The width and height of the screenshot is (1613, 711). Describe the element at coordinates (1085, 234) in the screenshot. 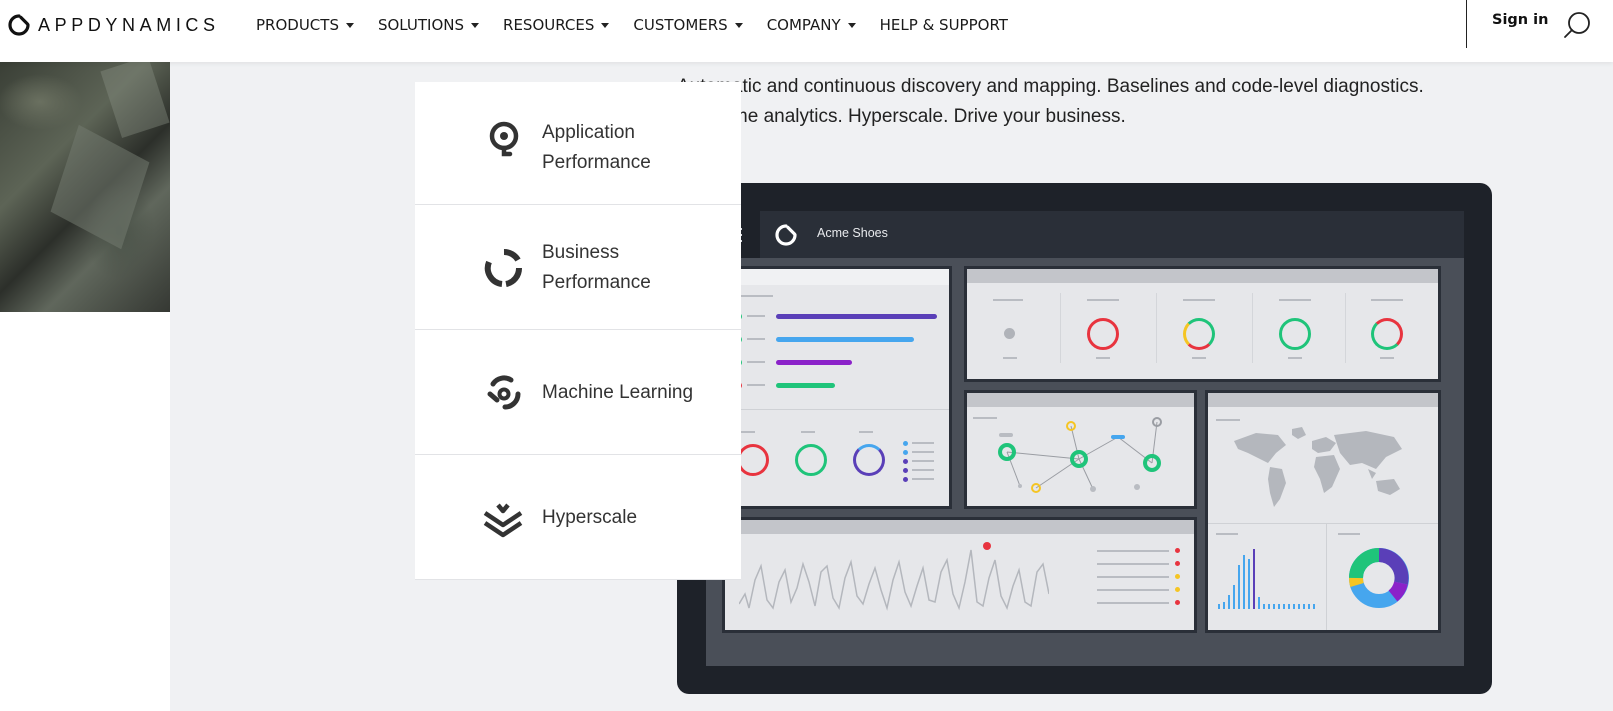

I see `mockup-header: Acme Shoes` at that location.